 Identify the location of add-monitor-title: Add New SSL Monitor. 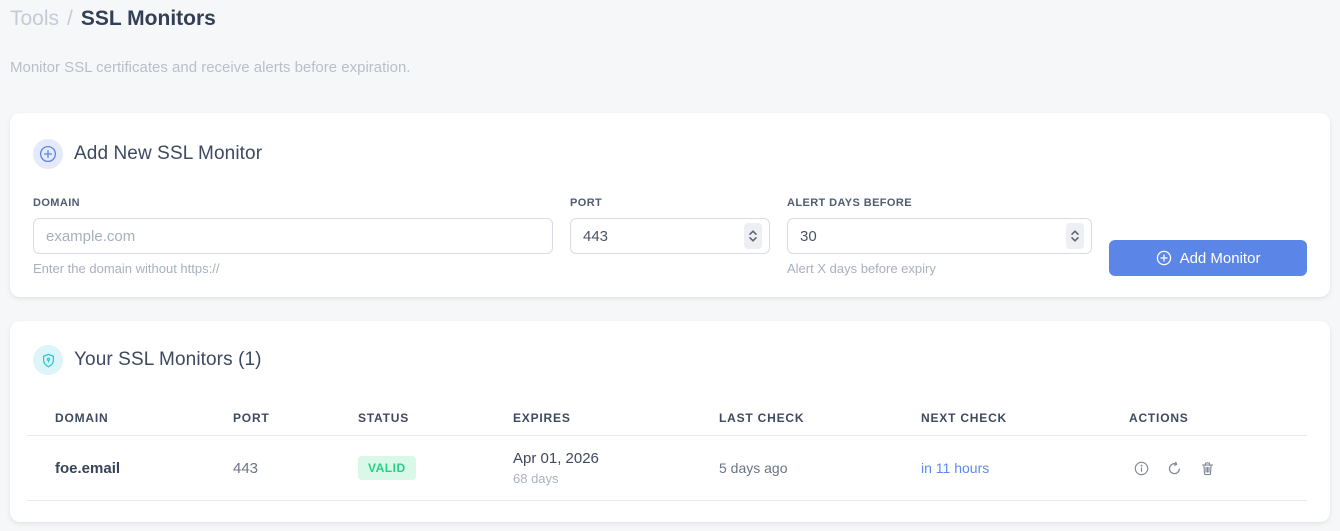
(168, 153).